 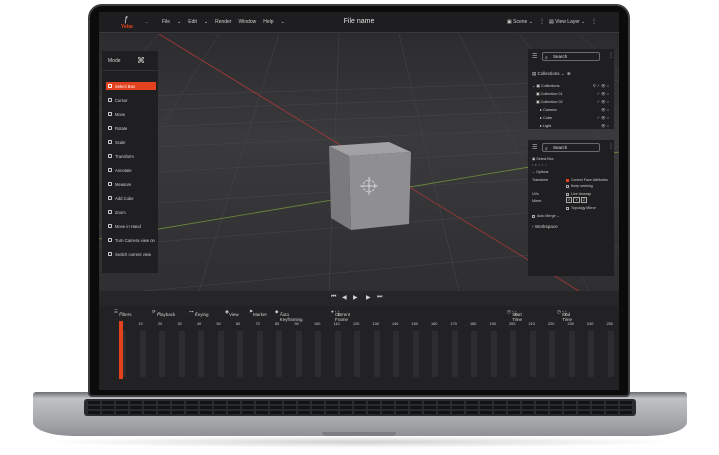 I want to click on prev-keyframe-icon: ◀, so click(x=344, y=297).